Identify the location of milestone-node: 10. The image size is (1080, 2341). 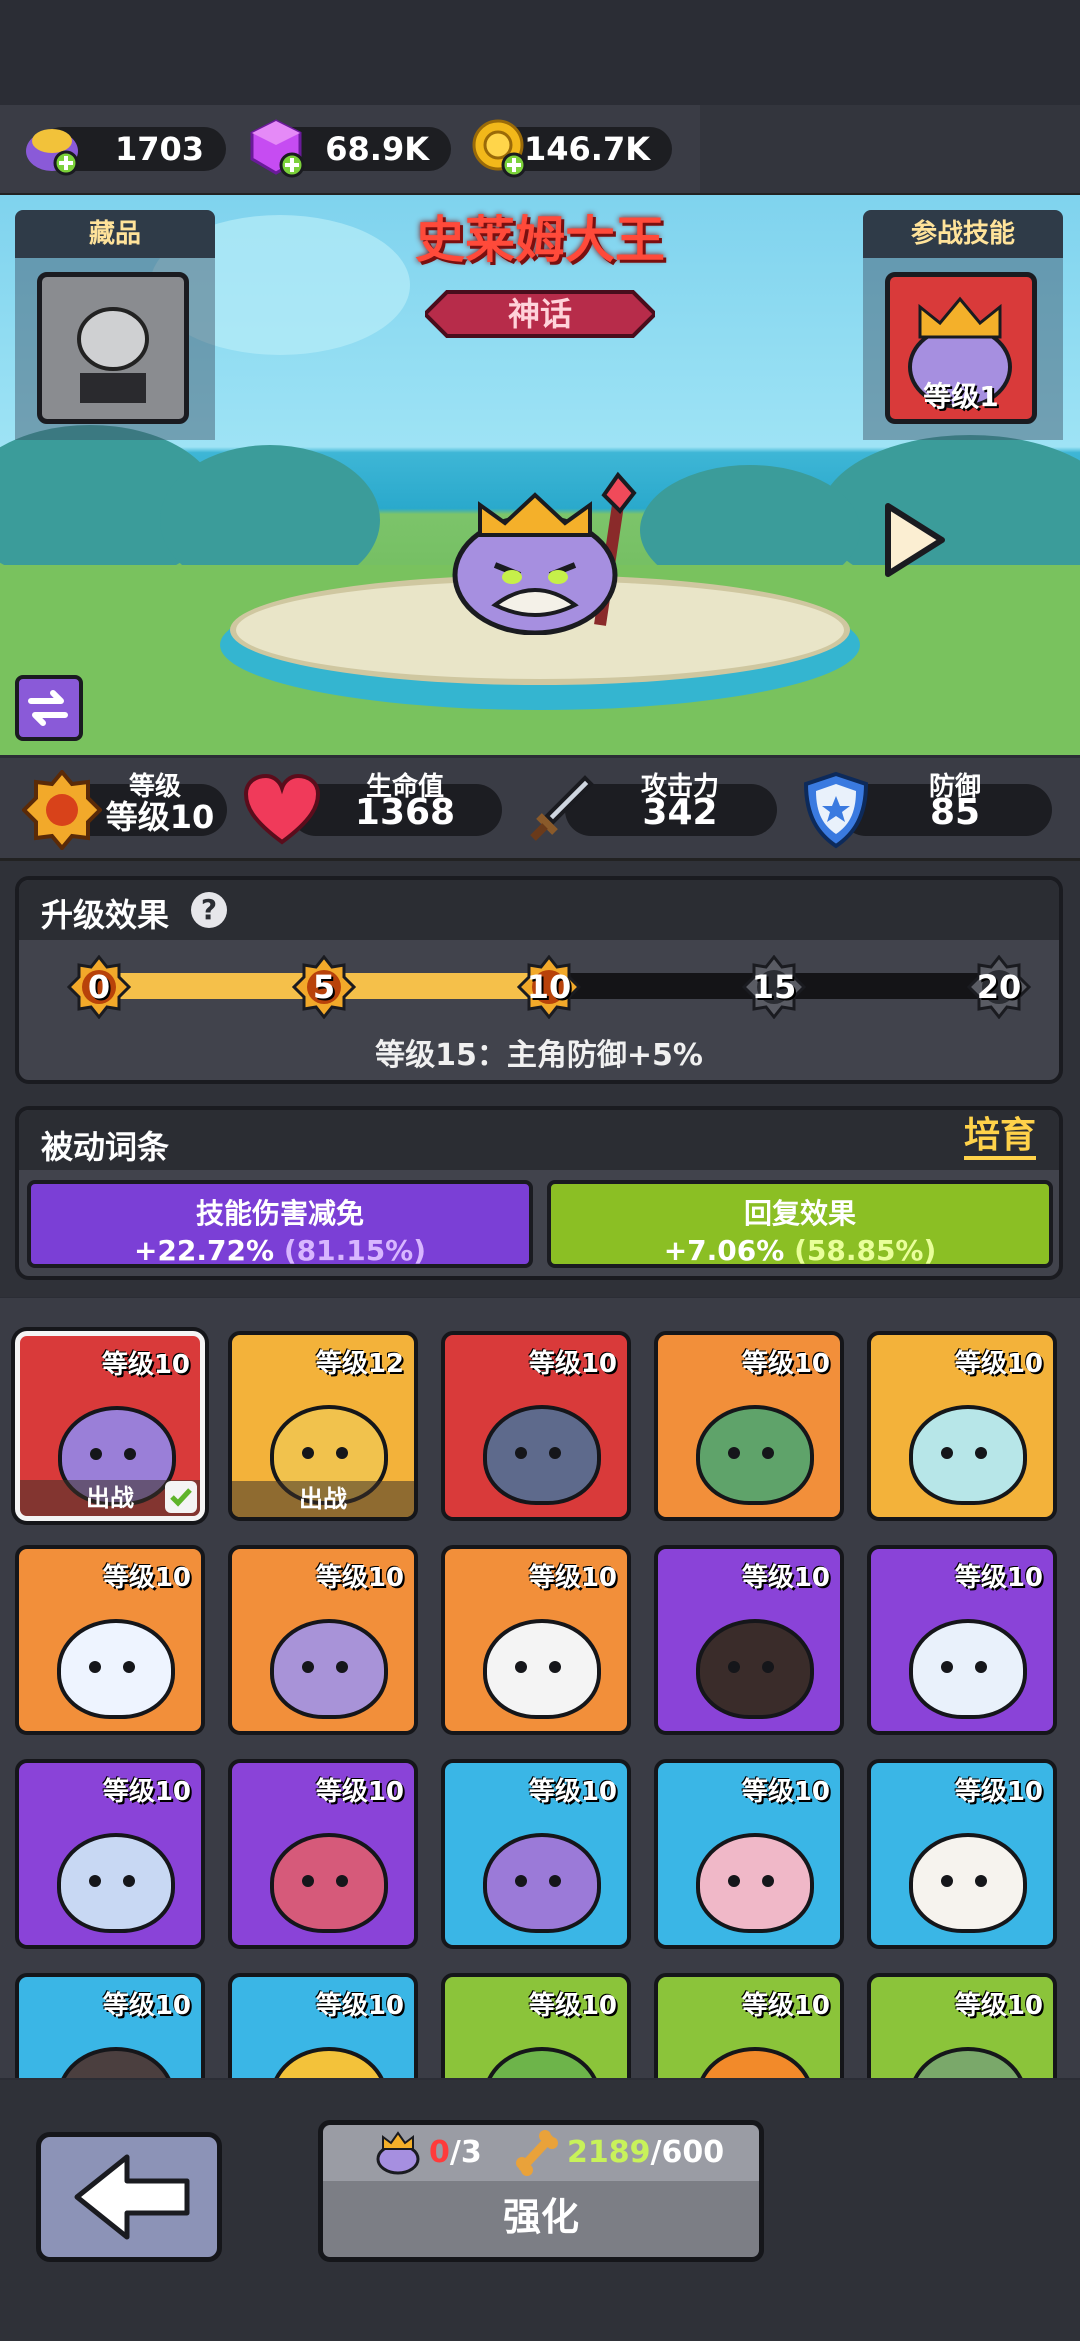
(549, 987).